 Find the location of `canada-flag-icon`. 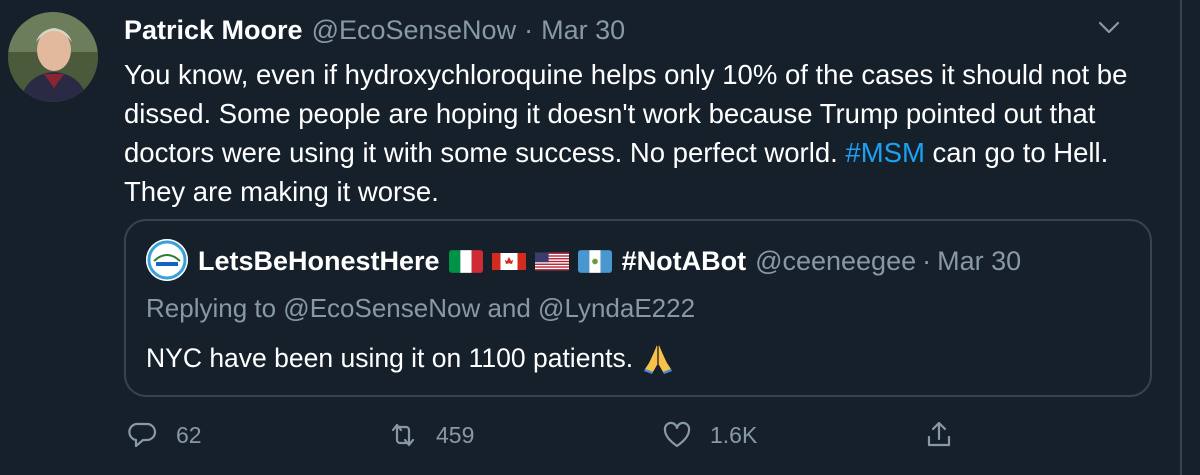

canada-flag-icon is located at coordinates (508, 261).